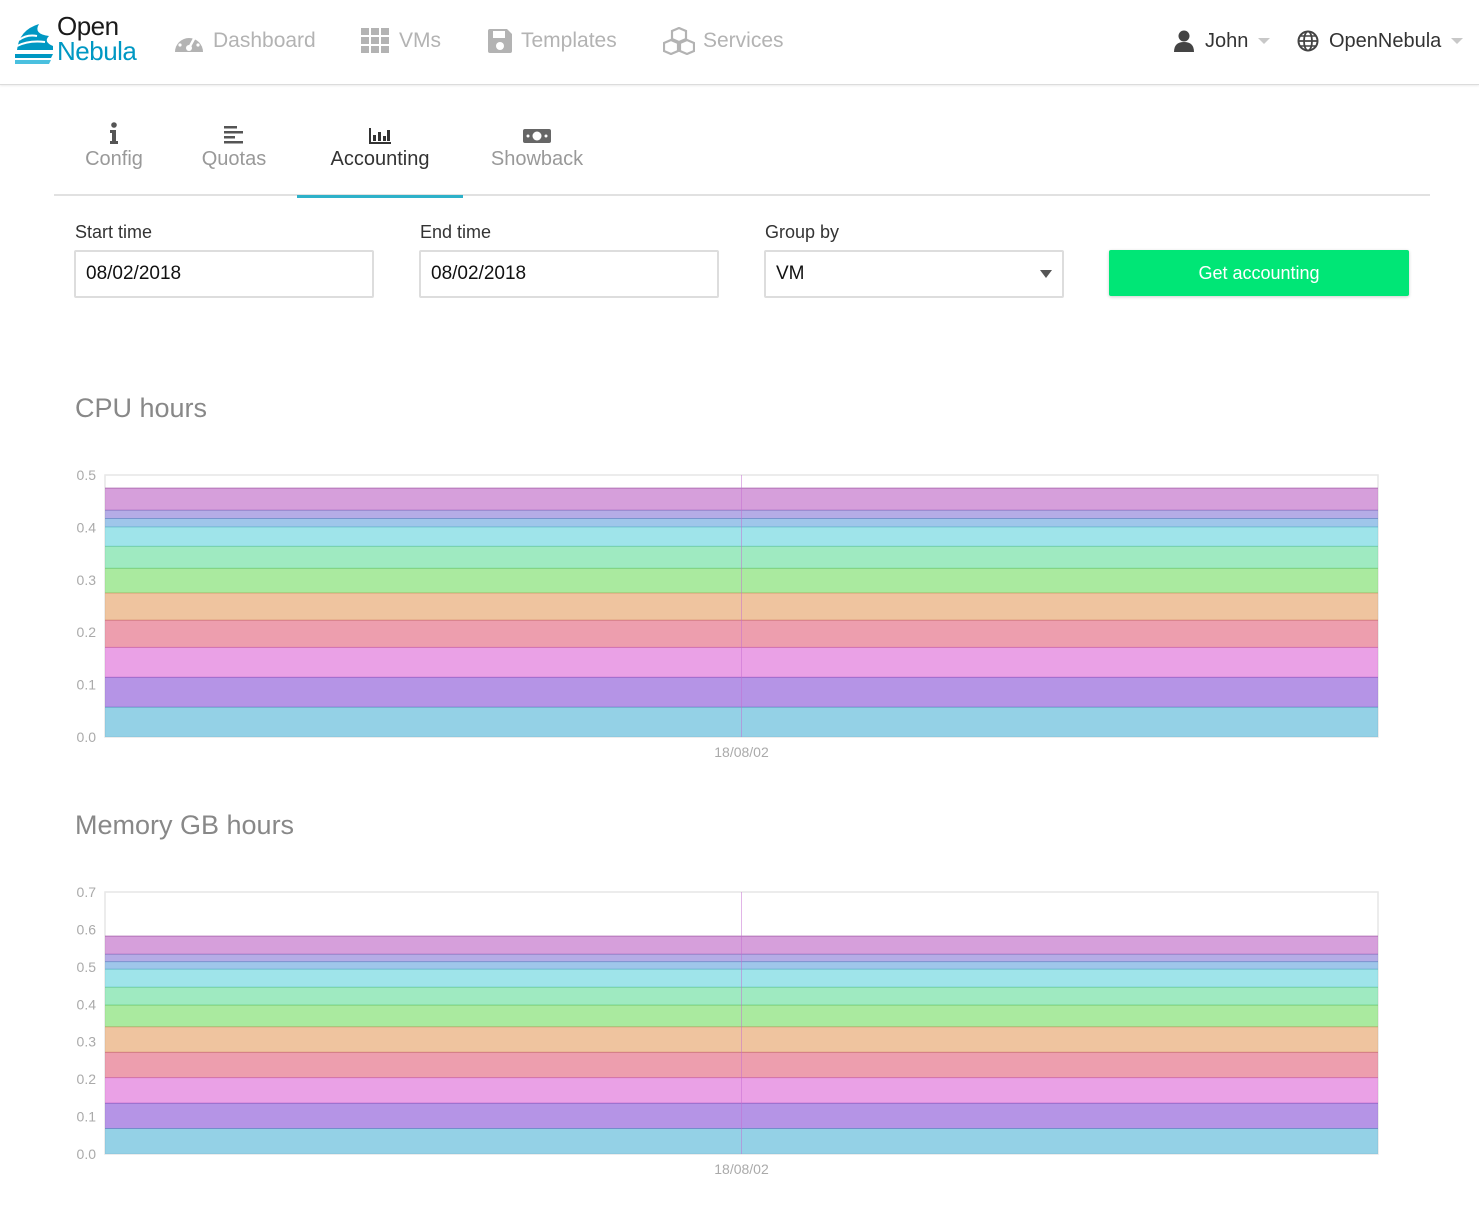 This screenshot has height=1205, width=1479. Describe the element at coordinates (1227, 40) in the screenshot. I see `user-menu-label: John` at that location.